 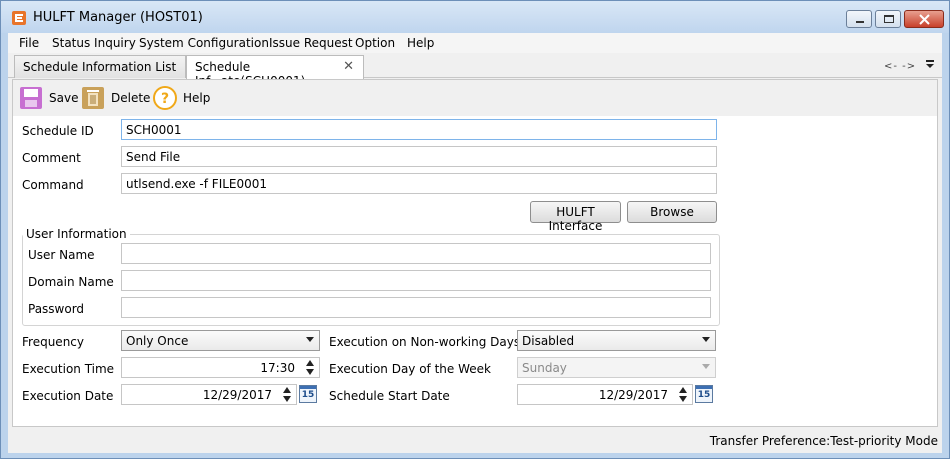 What do you see at coordinates (56, 309) in the screenshot?
I see `password-label: Password` at bounding box center [56, 309].